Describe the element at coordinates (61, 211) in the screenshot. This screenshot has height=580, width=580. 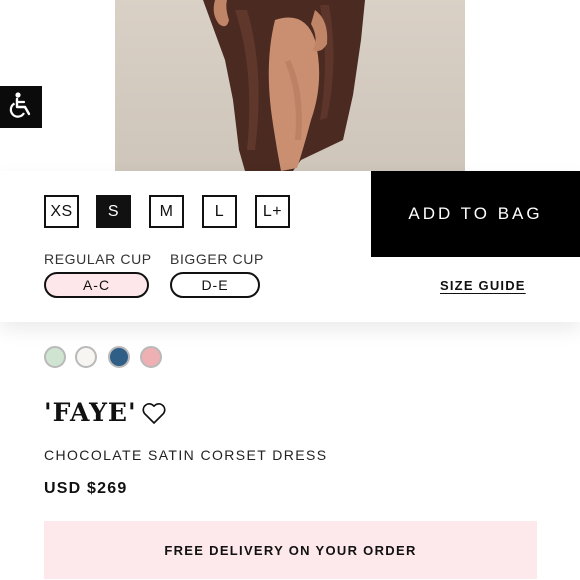
I see `size-option-xs: XS` at that location.